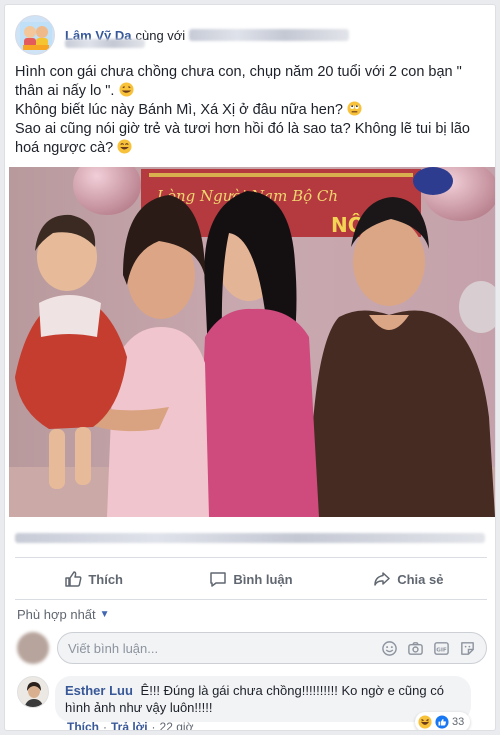 The width and height of the screenshot is (500, 735). I want to click on comment-meta: Thích · Trả lời · 22 giờ, so click(130, 725).